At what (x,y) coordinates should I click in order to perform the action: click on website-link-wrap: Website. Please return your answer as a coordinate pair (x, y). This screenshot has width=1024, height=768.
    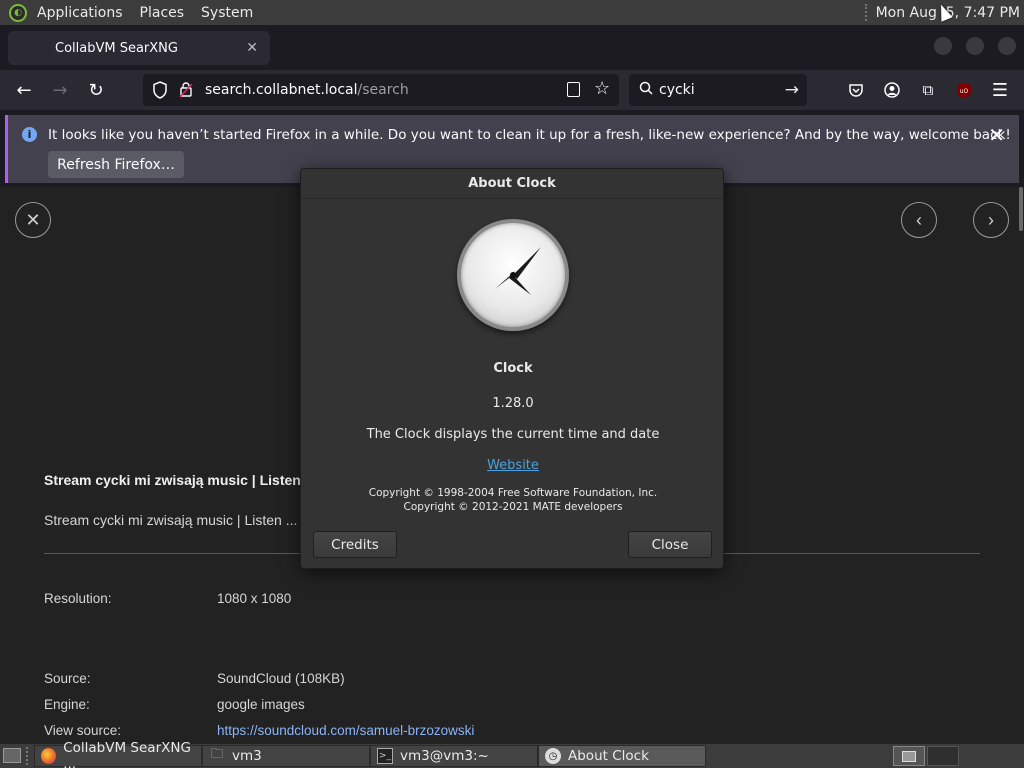
    Looking at the image, I should click on (513, 465).